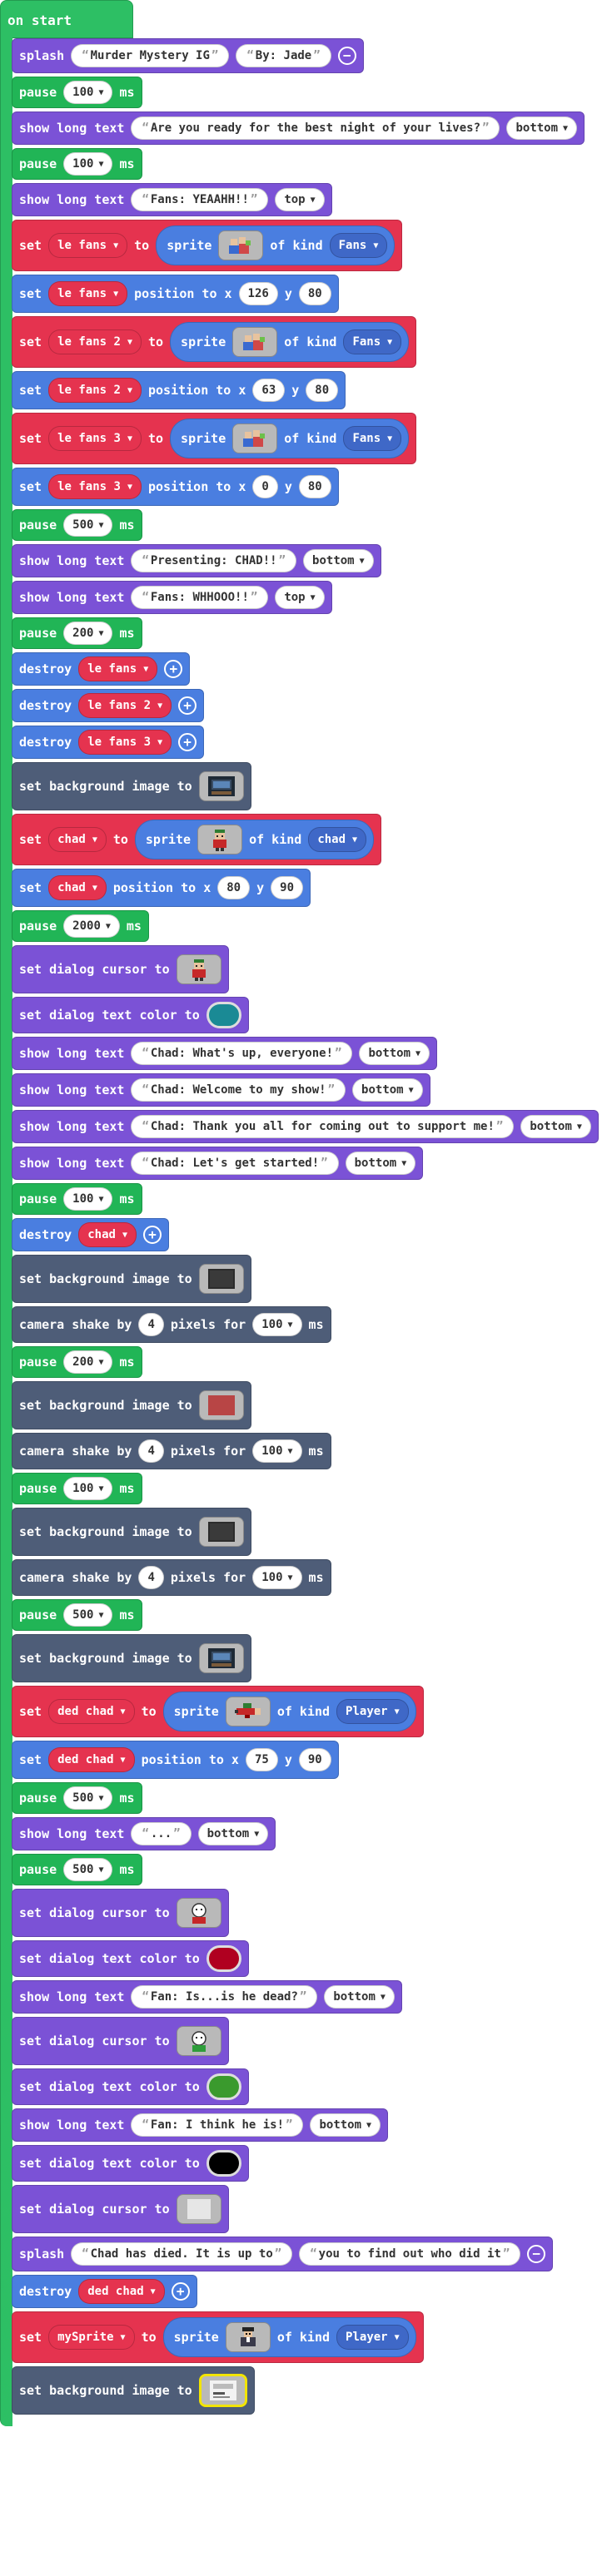 The width and height of the screenshot is (607, 2576). What do you see at coordinates (221, 786) in the screenshot?
I see `stage-background-icon` at bounding box center [221, 786].